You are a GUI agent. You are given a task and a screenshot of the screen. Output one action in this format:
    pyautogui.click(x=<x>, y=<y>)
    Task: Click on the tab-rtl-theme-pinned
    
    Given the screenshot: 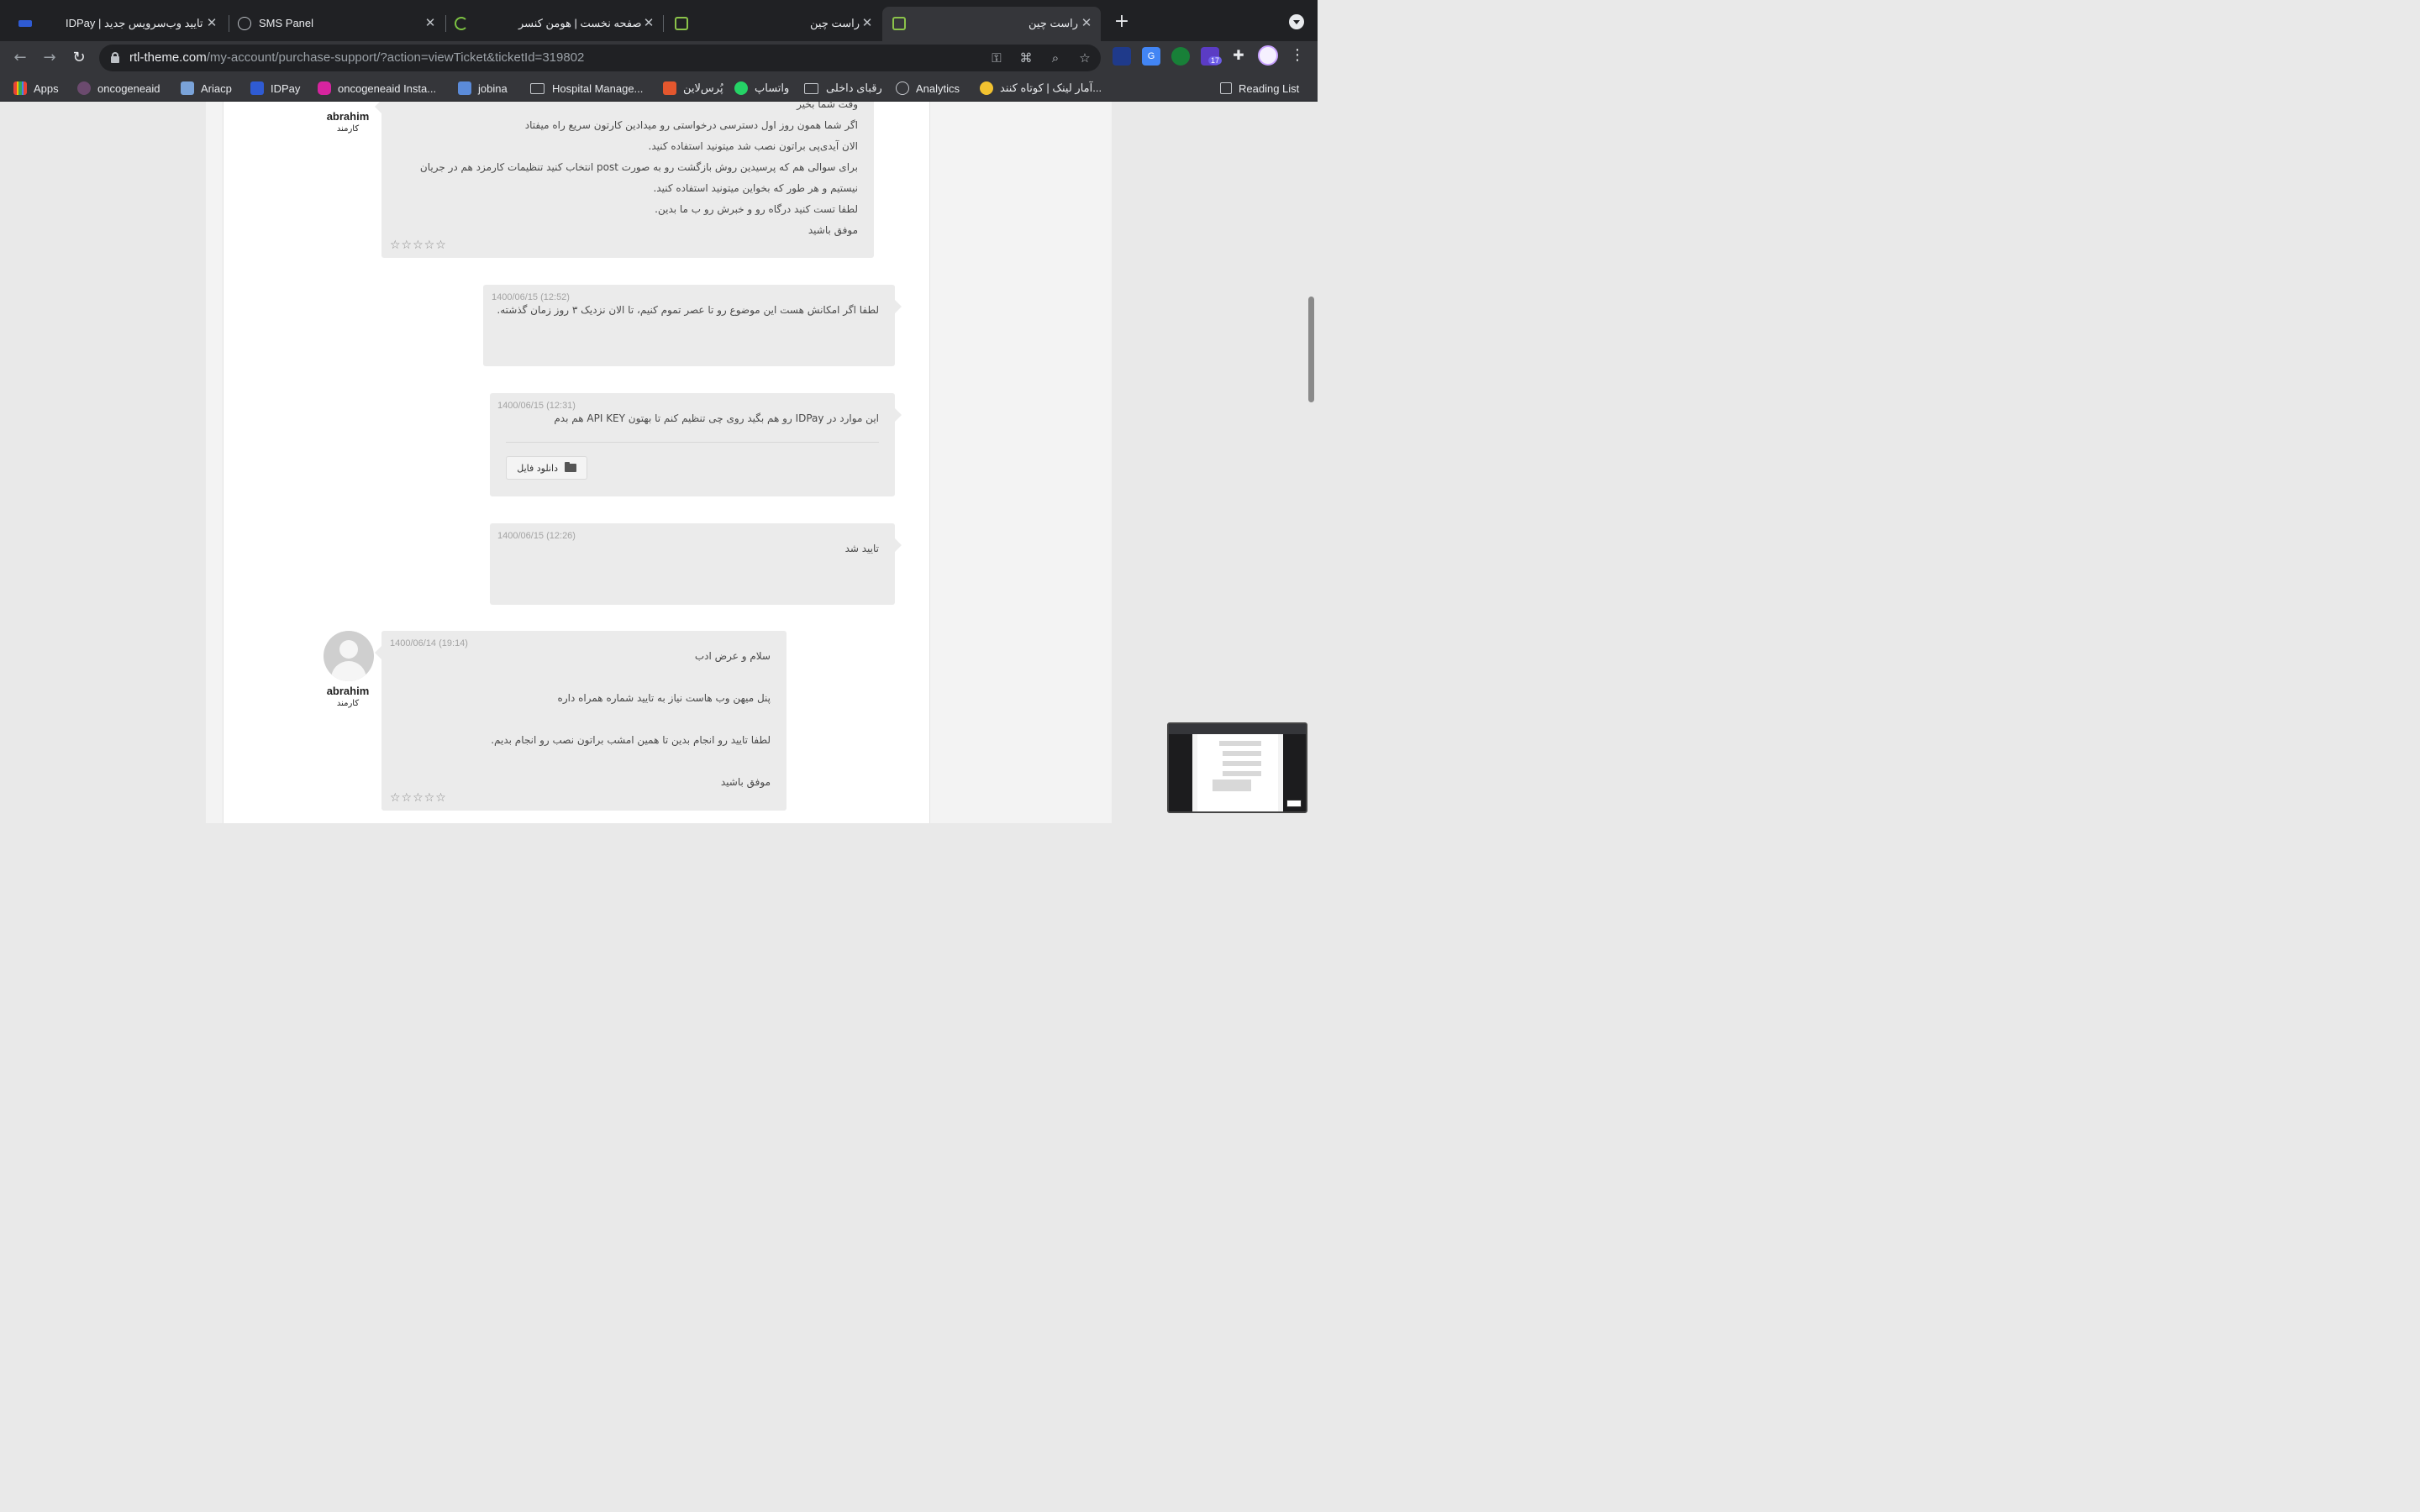 What is the action you would take?
    pyautogui.click(x=681, y=24)
    